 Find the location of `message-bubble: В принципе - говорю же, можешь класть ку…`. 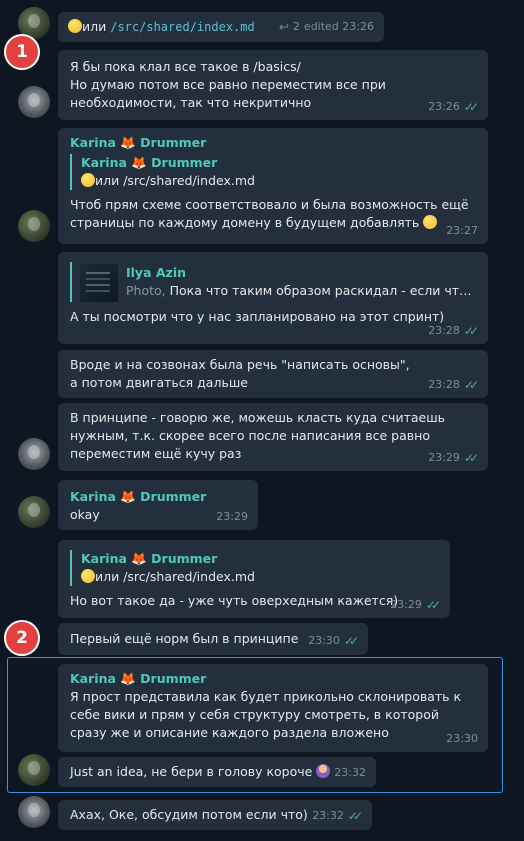

message-bubble: В принципе - говорю же, можешь класть ку… is located at coordinates (273, 437).